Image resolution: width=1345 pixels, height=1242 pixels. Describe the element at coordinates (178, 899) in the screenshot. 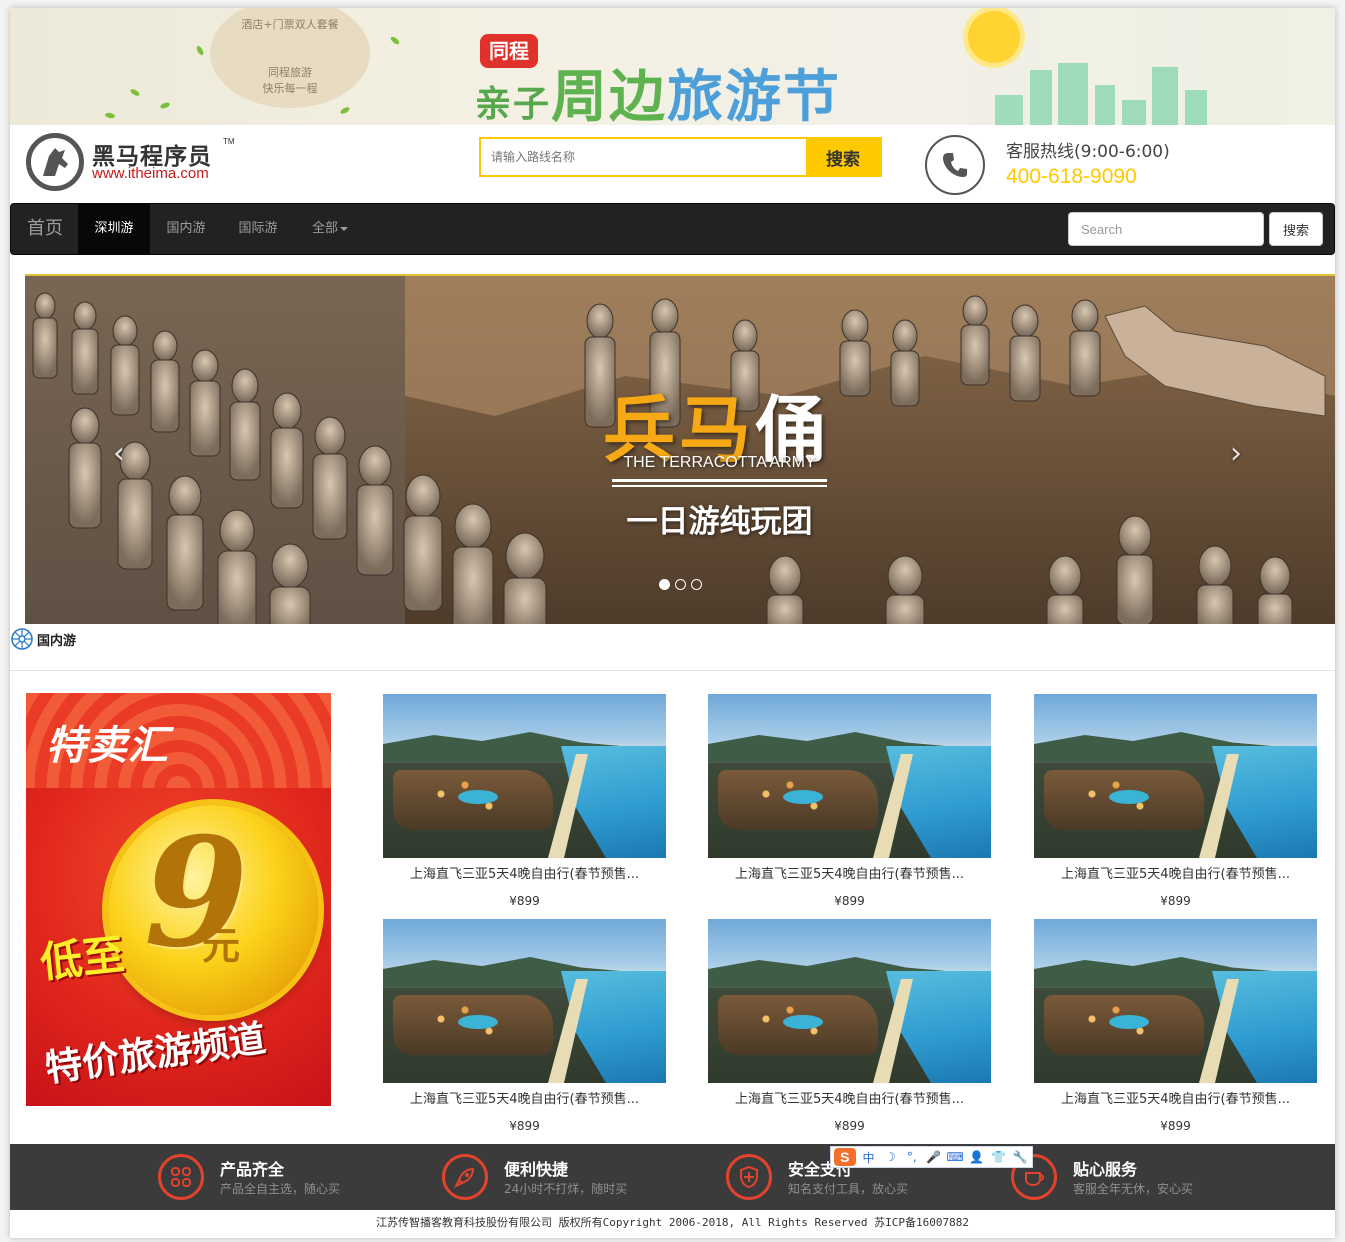

I see `special-offer-promo: 特卖汇 9 元 低至 特价旅游频道` at that location.